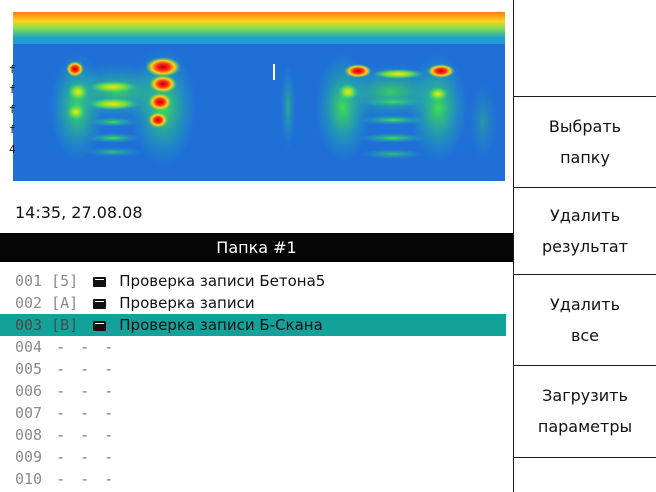 The height and width of the screenshot is (492, 656). I want to click on row-type-tag: [A], so click(65, 303).